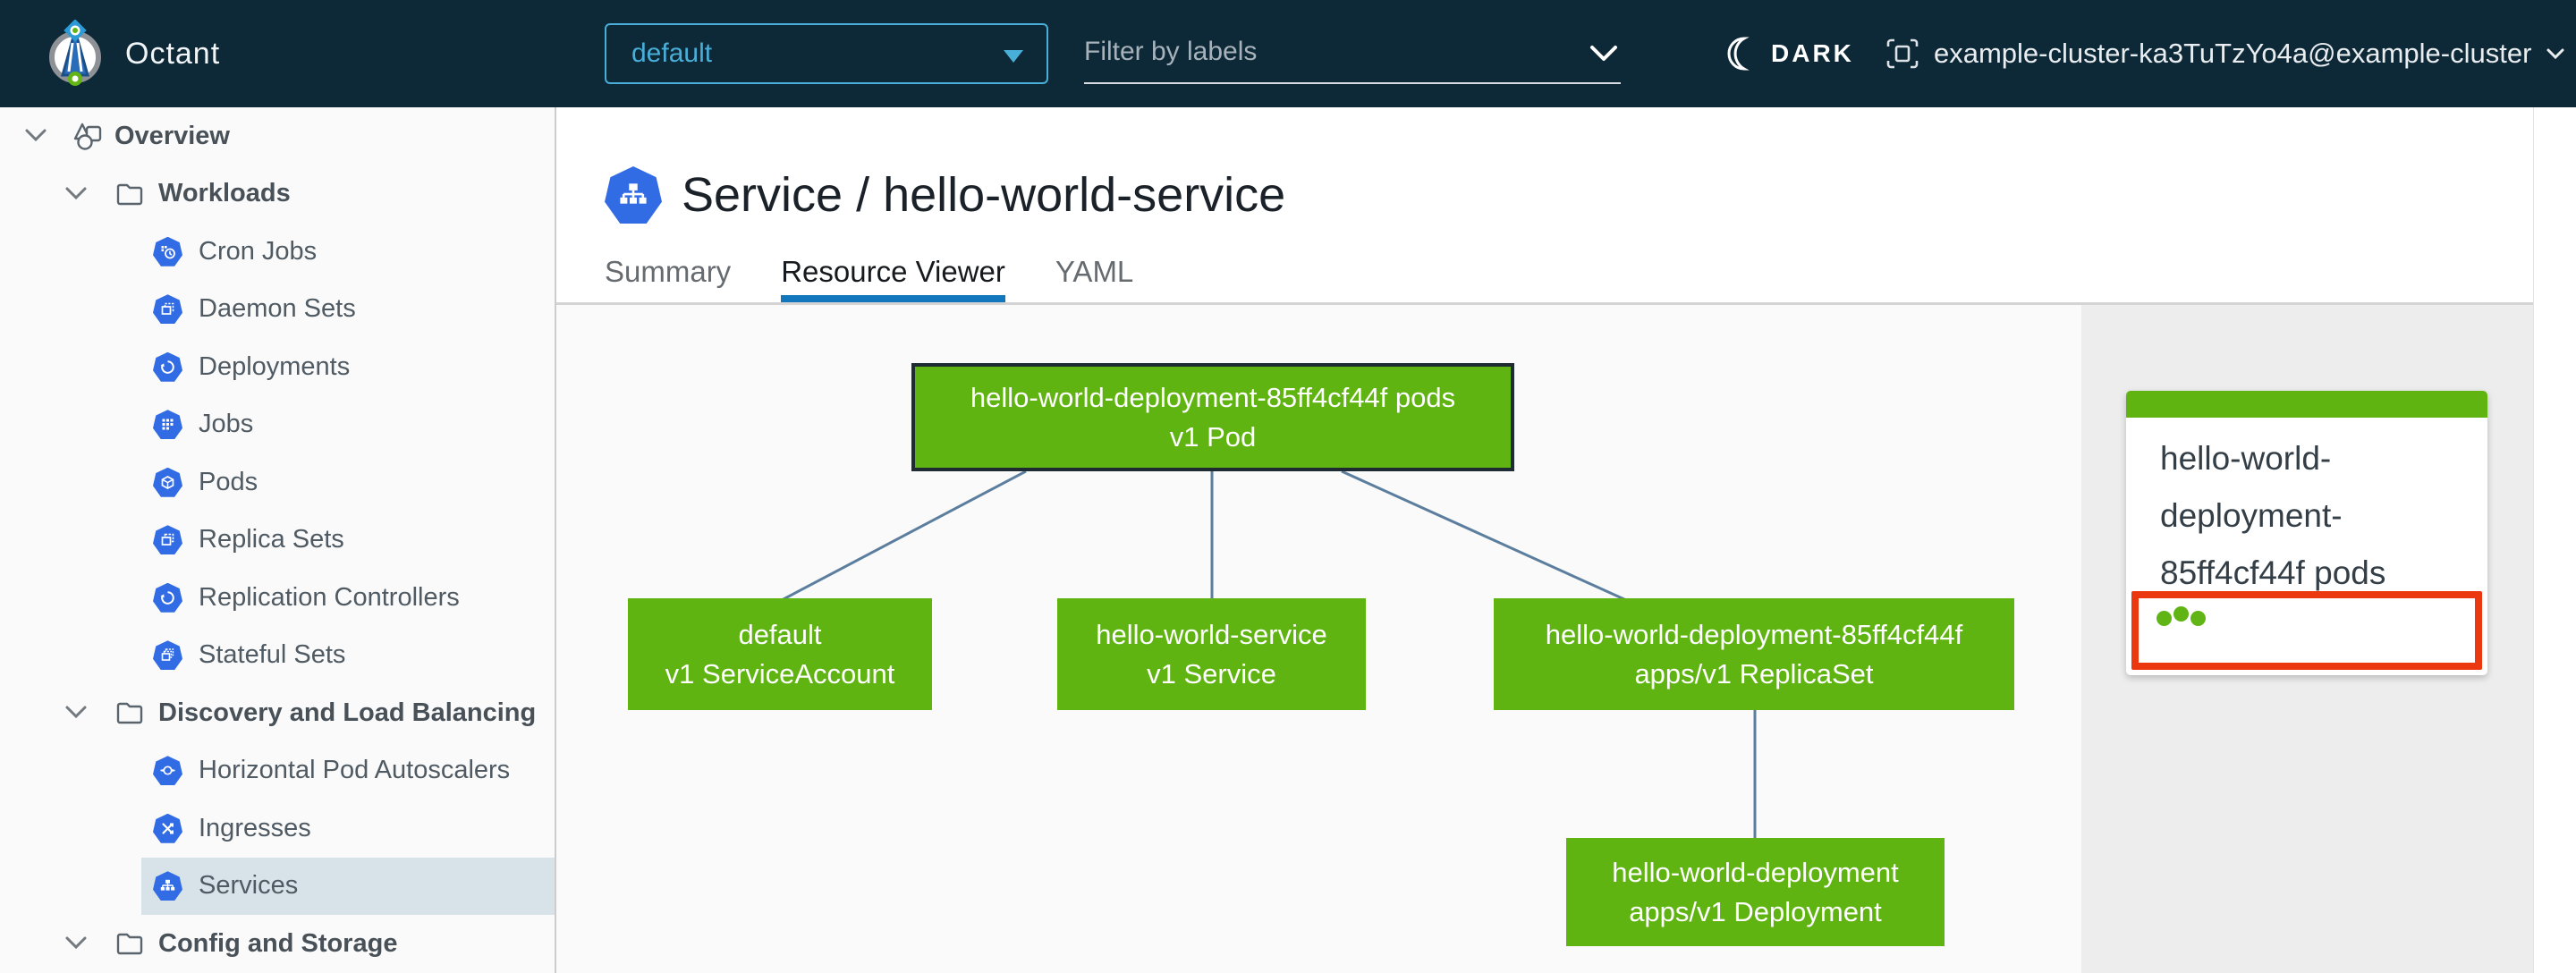 This screenshot has width=2576, height=973. I want to click on theme-toggle-label: DARK, so click(1812, 53).